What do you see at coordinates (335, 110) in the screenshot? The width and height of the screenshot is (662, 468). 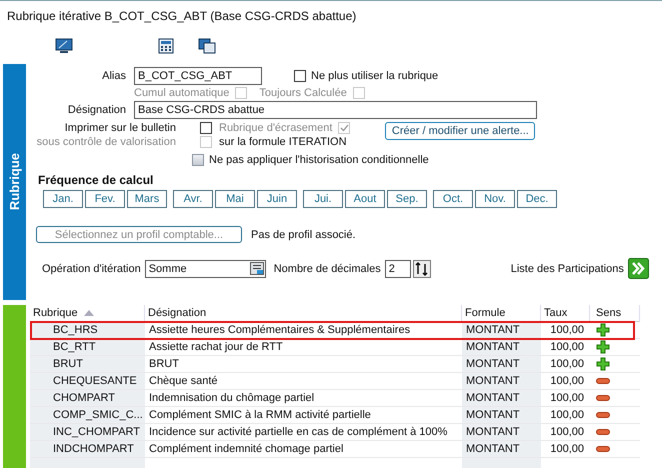 I see `input-field: Base CSG-CRDS abattue` at bounding box center [335, 110].